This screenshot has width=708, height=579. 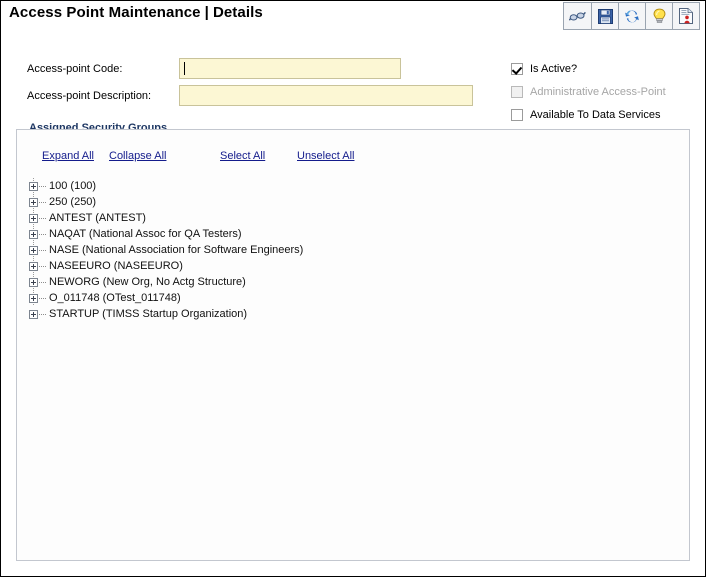 I want to click on tree-node-label: NEWORG (New Org, No Actg Structure), so click(x=147, y=282).